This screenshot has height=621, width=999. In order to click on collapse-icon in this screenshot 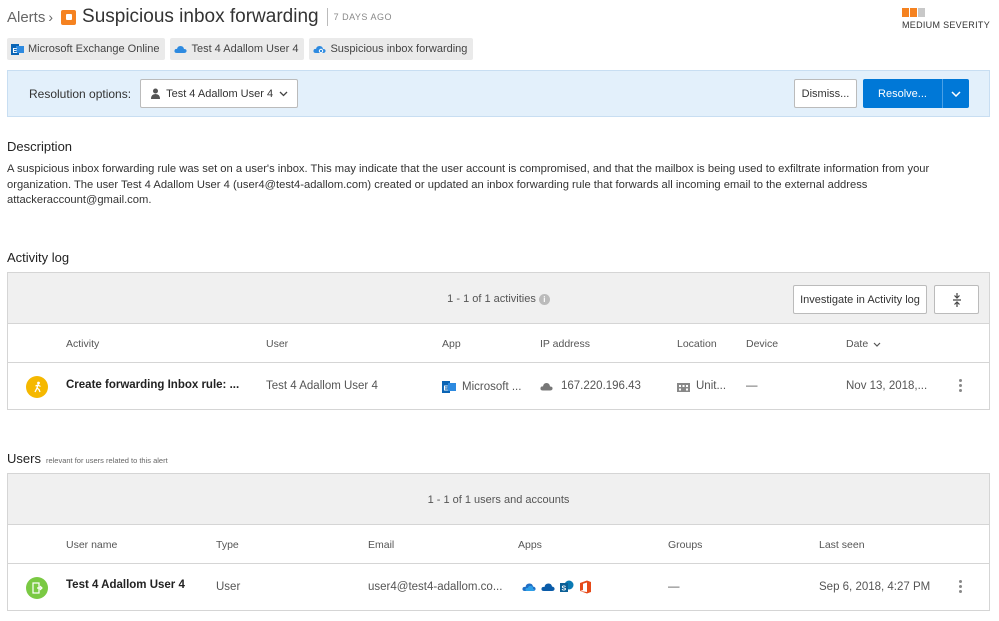, I will do `click(956, 299)`.